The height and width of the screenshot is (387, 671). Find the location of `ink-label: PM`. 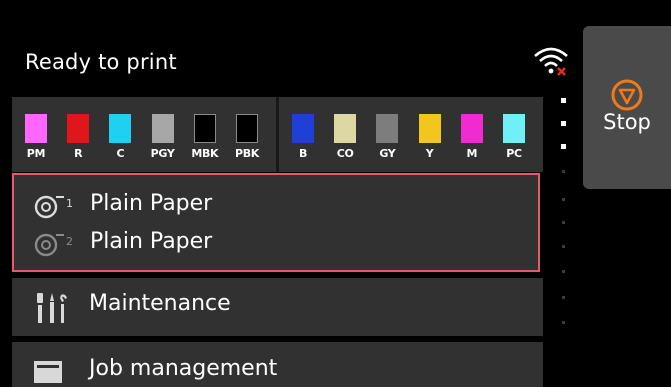

ink-label: PM is located at coordinates (36, 153).